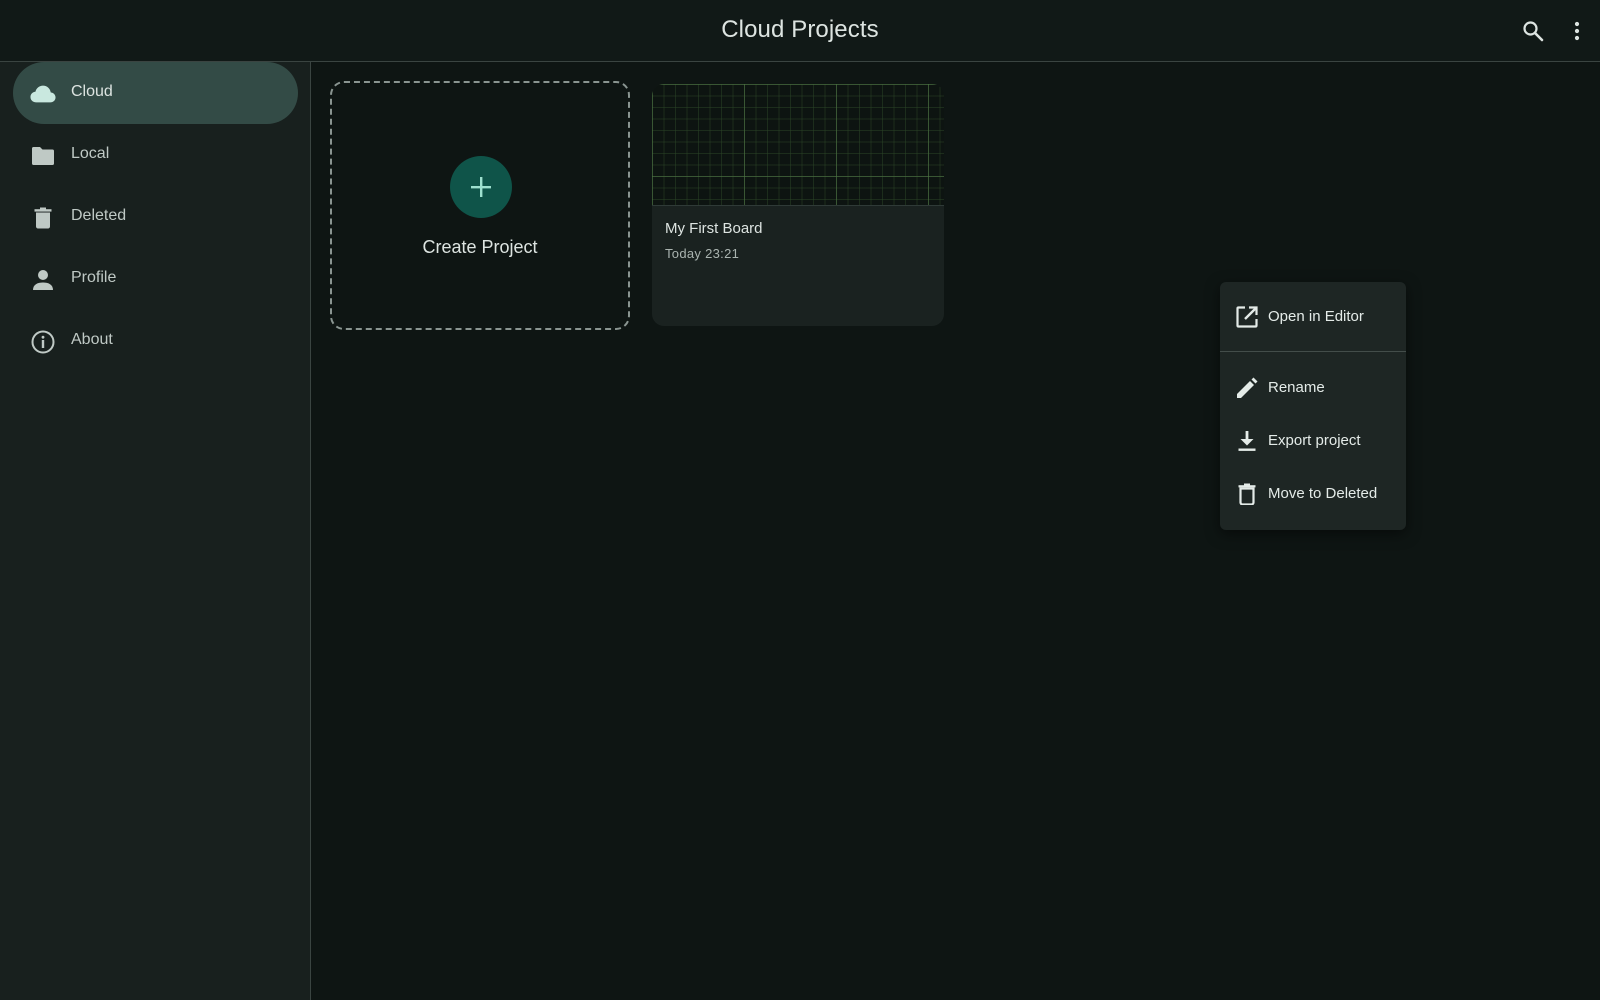 The height and width of the screenshot is (1000, 1600). I want to click on sidebar-item-deleted: Deleted, so click(155, 217).